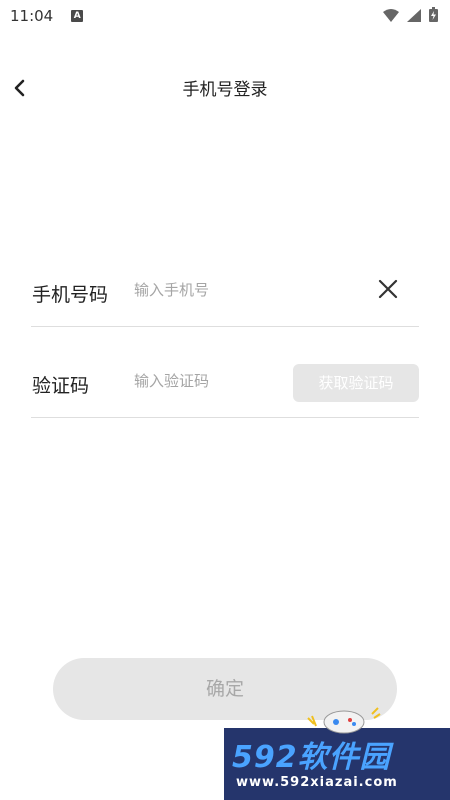 The width and height of the screenshot is (450, 800). What do you see at coordinates (311, 757) in the screenshot?
I see `watermark-brand: 592软件园` at bounding box center [311, 757].